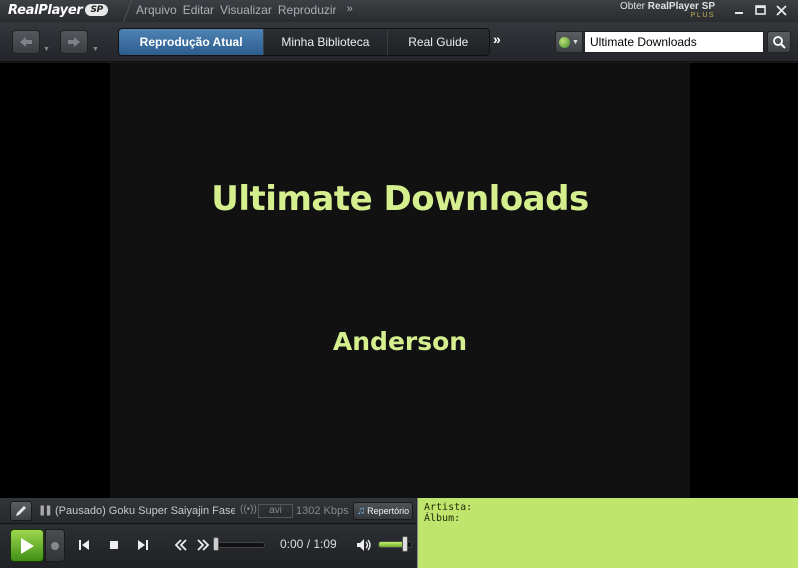 Image resolution: width=798 pixels, height=568 pixels. Describe the element at coordinates (322, 511) in the screenshot. I see `bitrate-text: 1302 Kbps` at that location.